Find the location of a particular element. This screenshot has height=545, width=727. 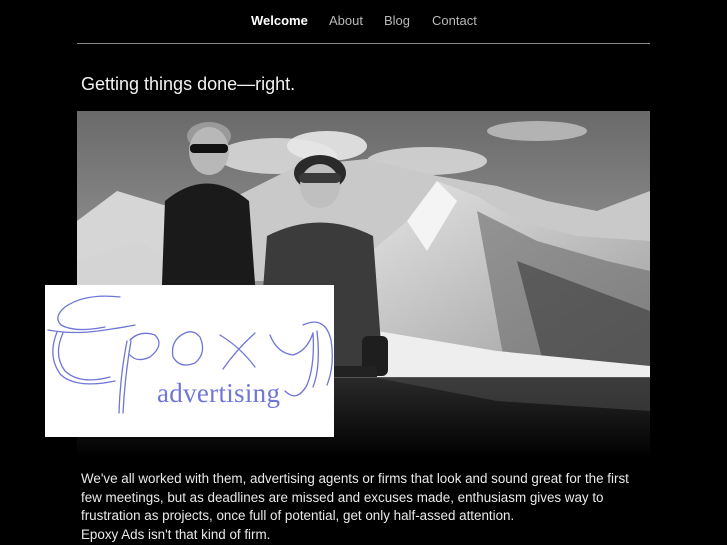

nav-about: About is located at coordinates (346, 20).